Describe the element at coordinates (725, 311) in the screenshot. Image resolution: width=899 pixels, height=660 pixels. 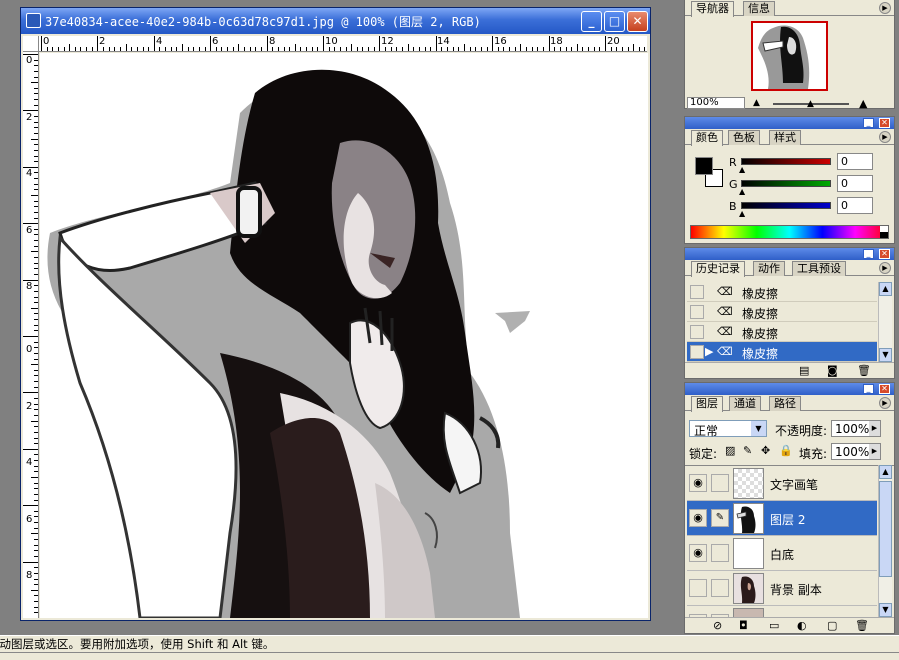
I see `eraser-icon: ⌫` at that location.